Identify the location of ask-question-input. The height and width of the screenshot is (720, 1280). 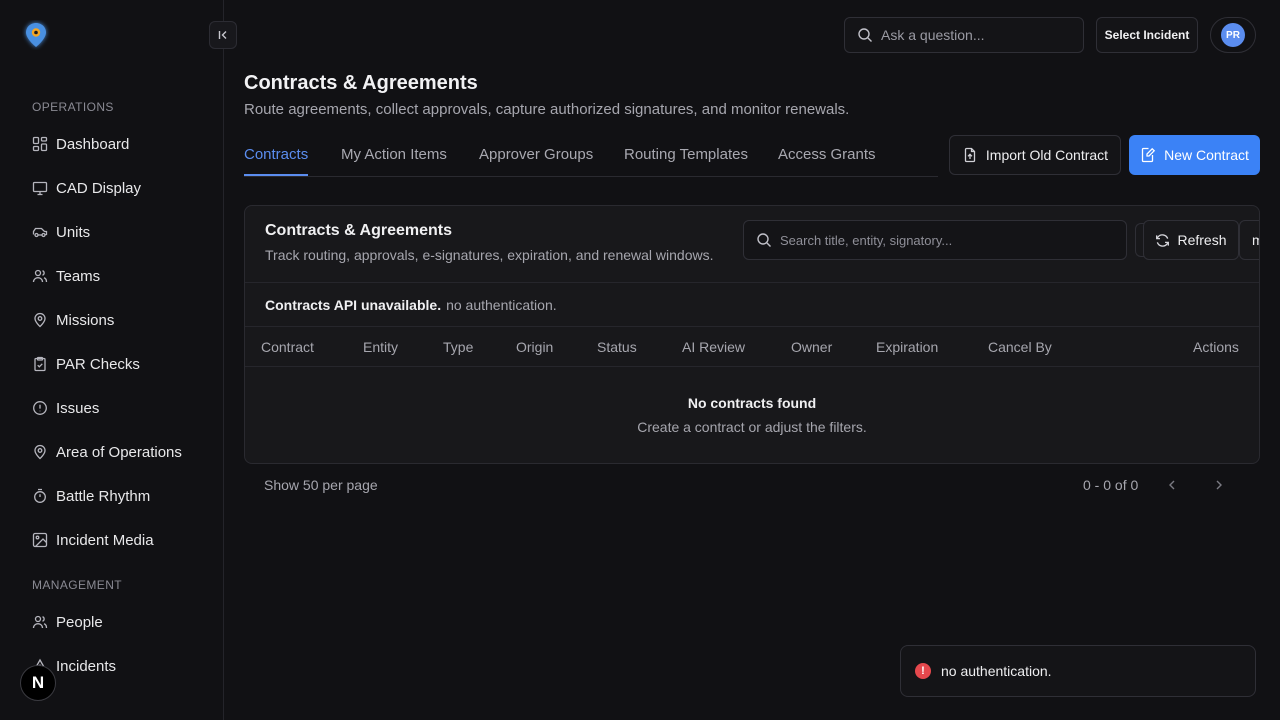
(971, 35).